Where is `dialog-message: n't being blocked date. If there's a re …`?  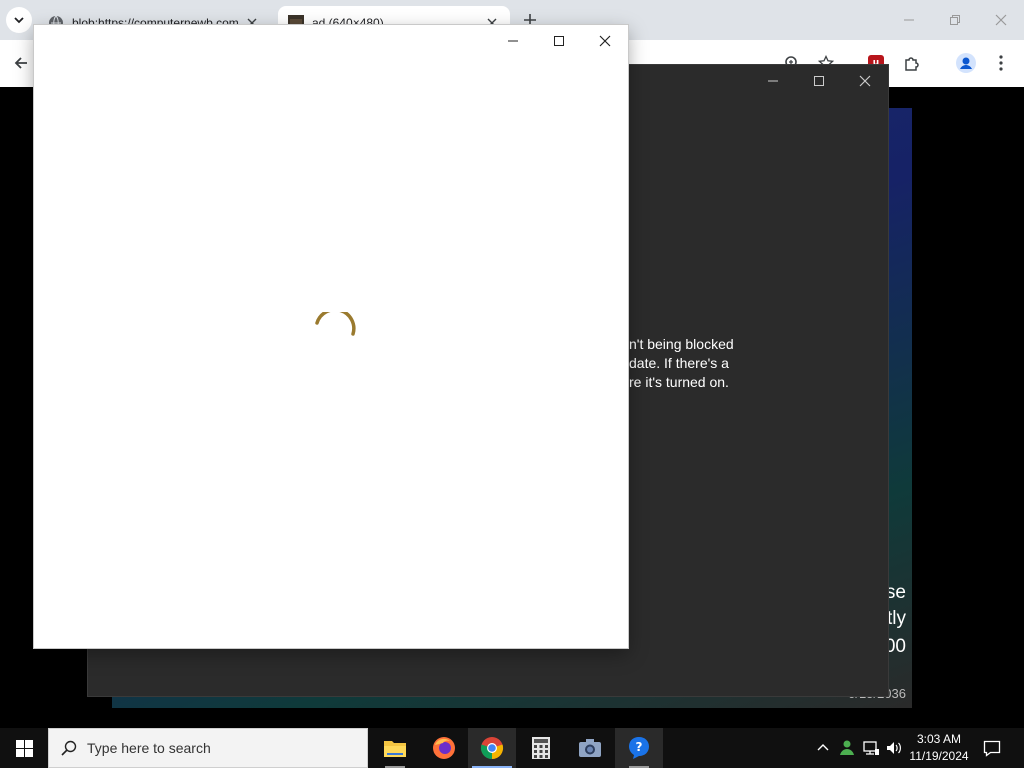 dialog-message: n't being blocked date. If there's a re … is located at coordinates (681, 363).